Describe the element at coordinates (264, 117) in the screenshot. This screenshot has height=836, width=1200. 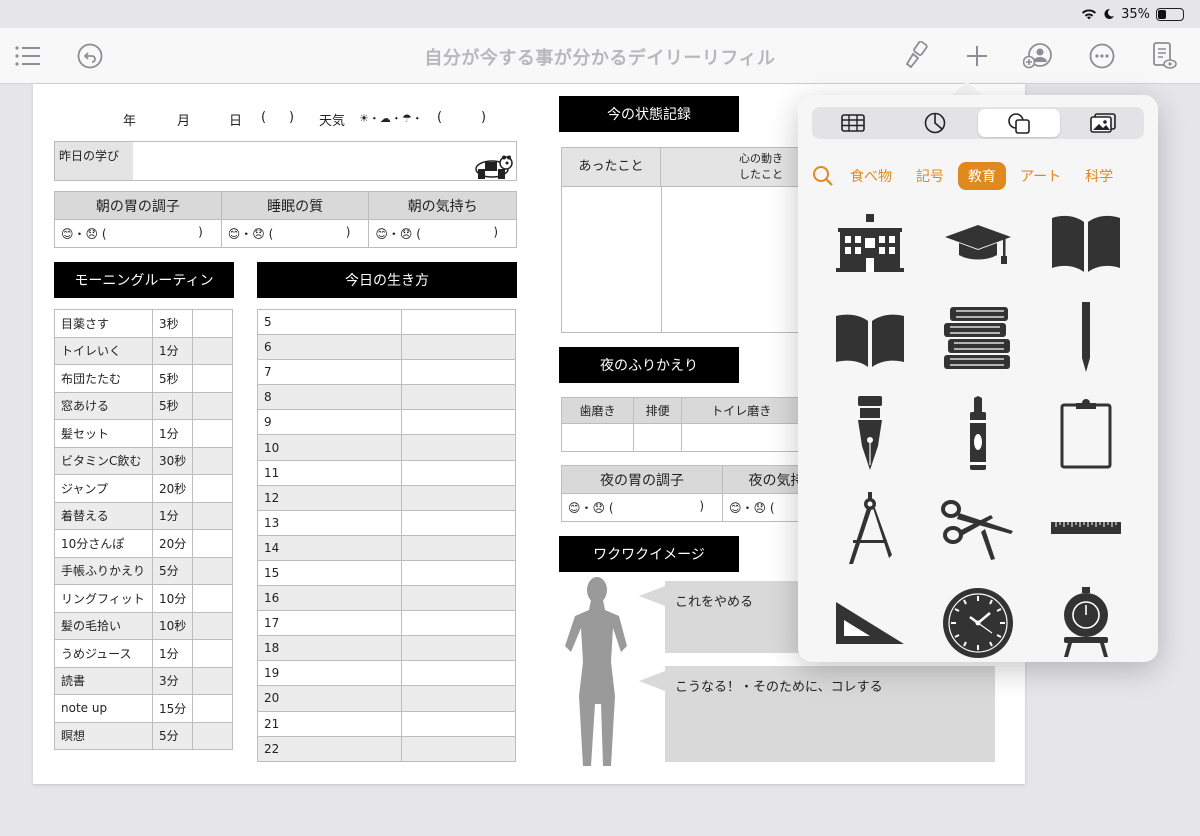
I see `weekday-open: (` at that location.